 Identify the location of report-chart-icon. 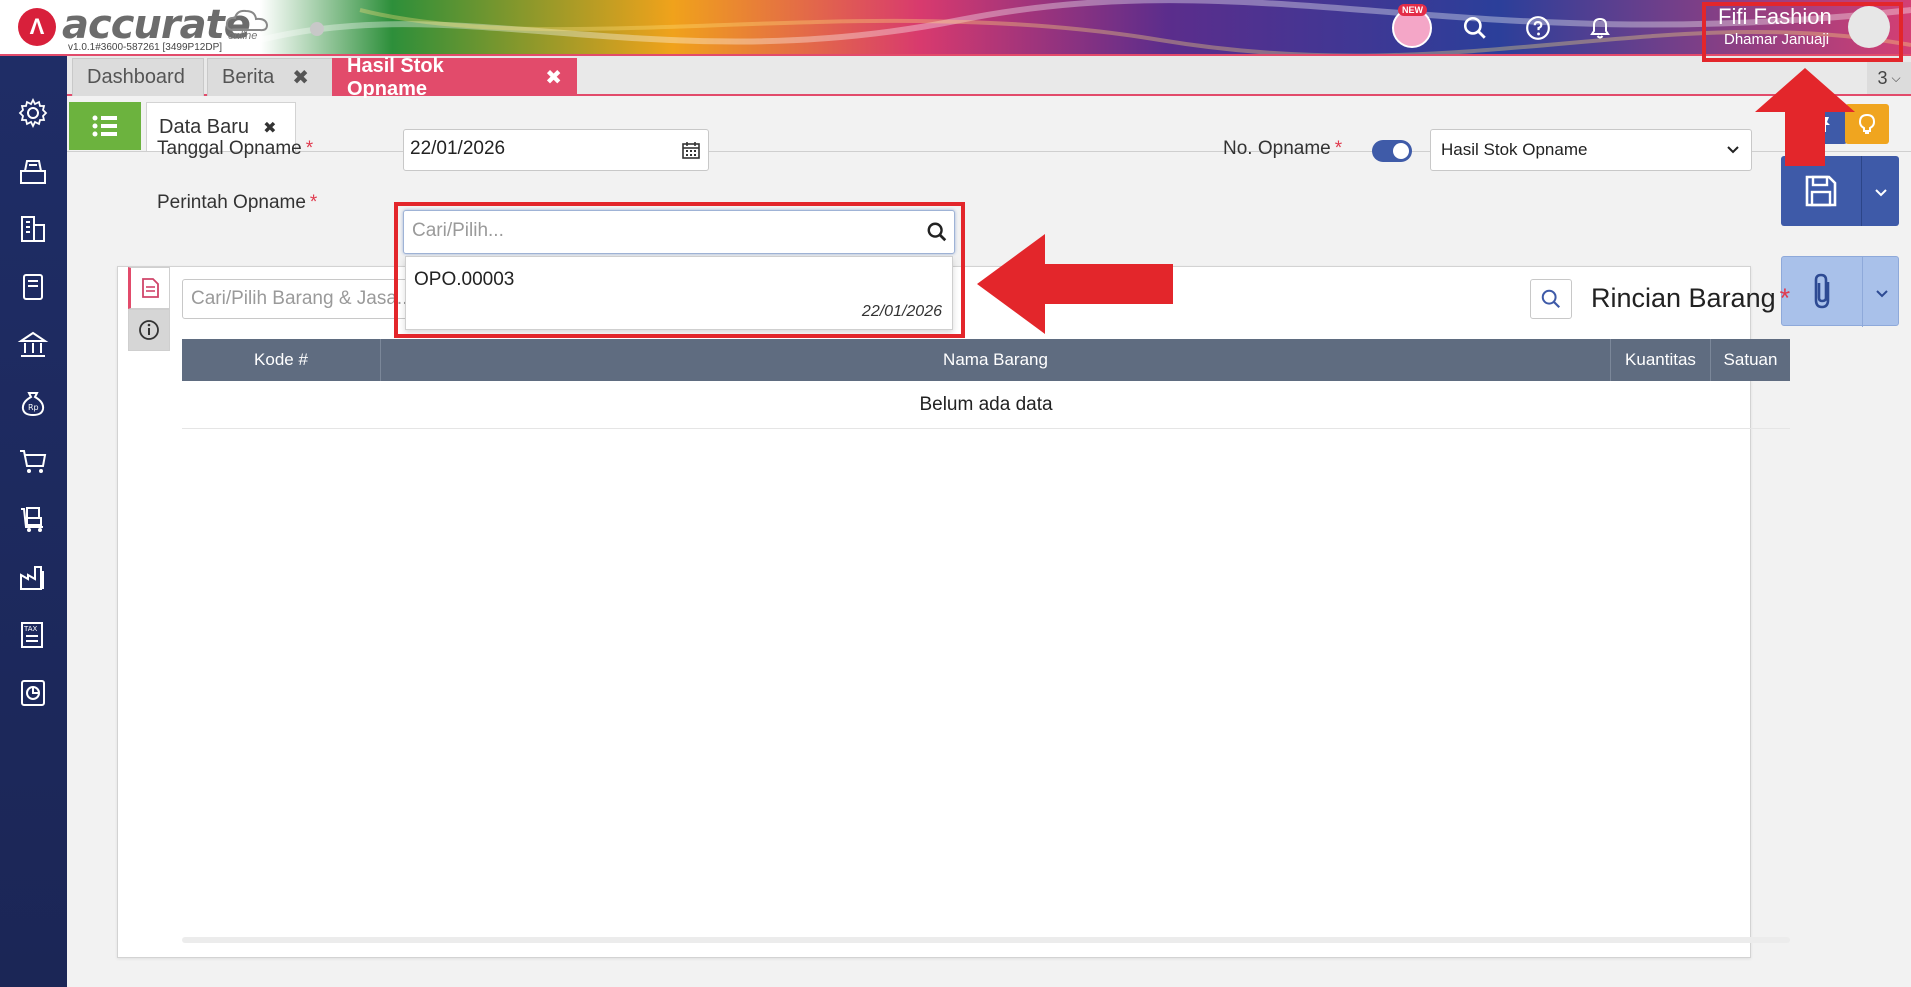
(33, 693).